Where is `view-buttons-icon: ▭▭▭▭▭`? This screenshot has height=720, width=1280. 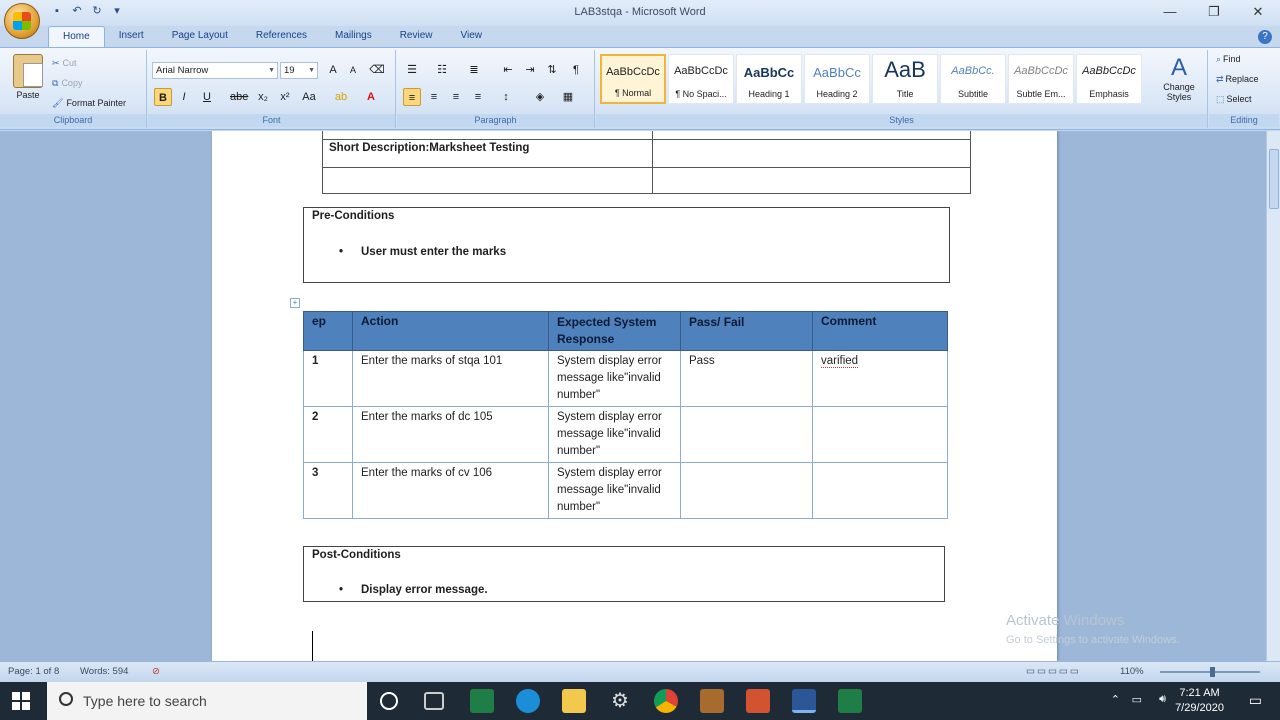 view-buttons-icon: ▭▭▭▭▭ is located at coordinates (1053, 671).